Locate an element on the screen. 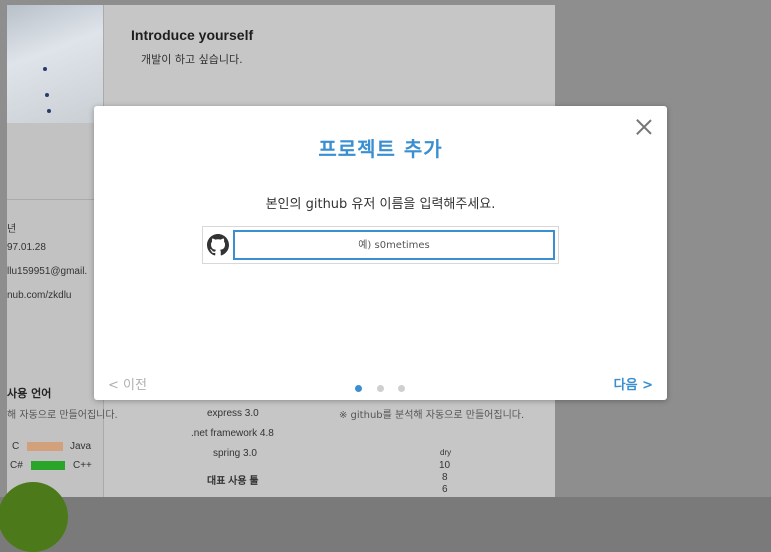  intro-text: 개발이 하고 싶습니다. is located at coordinates (192, 59).